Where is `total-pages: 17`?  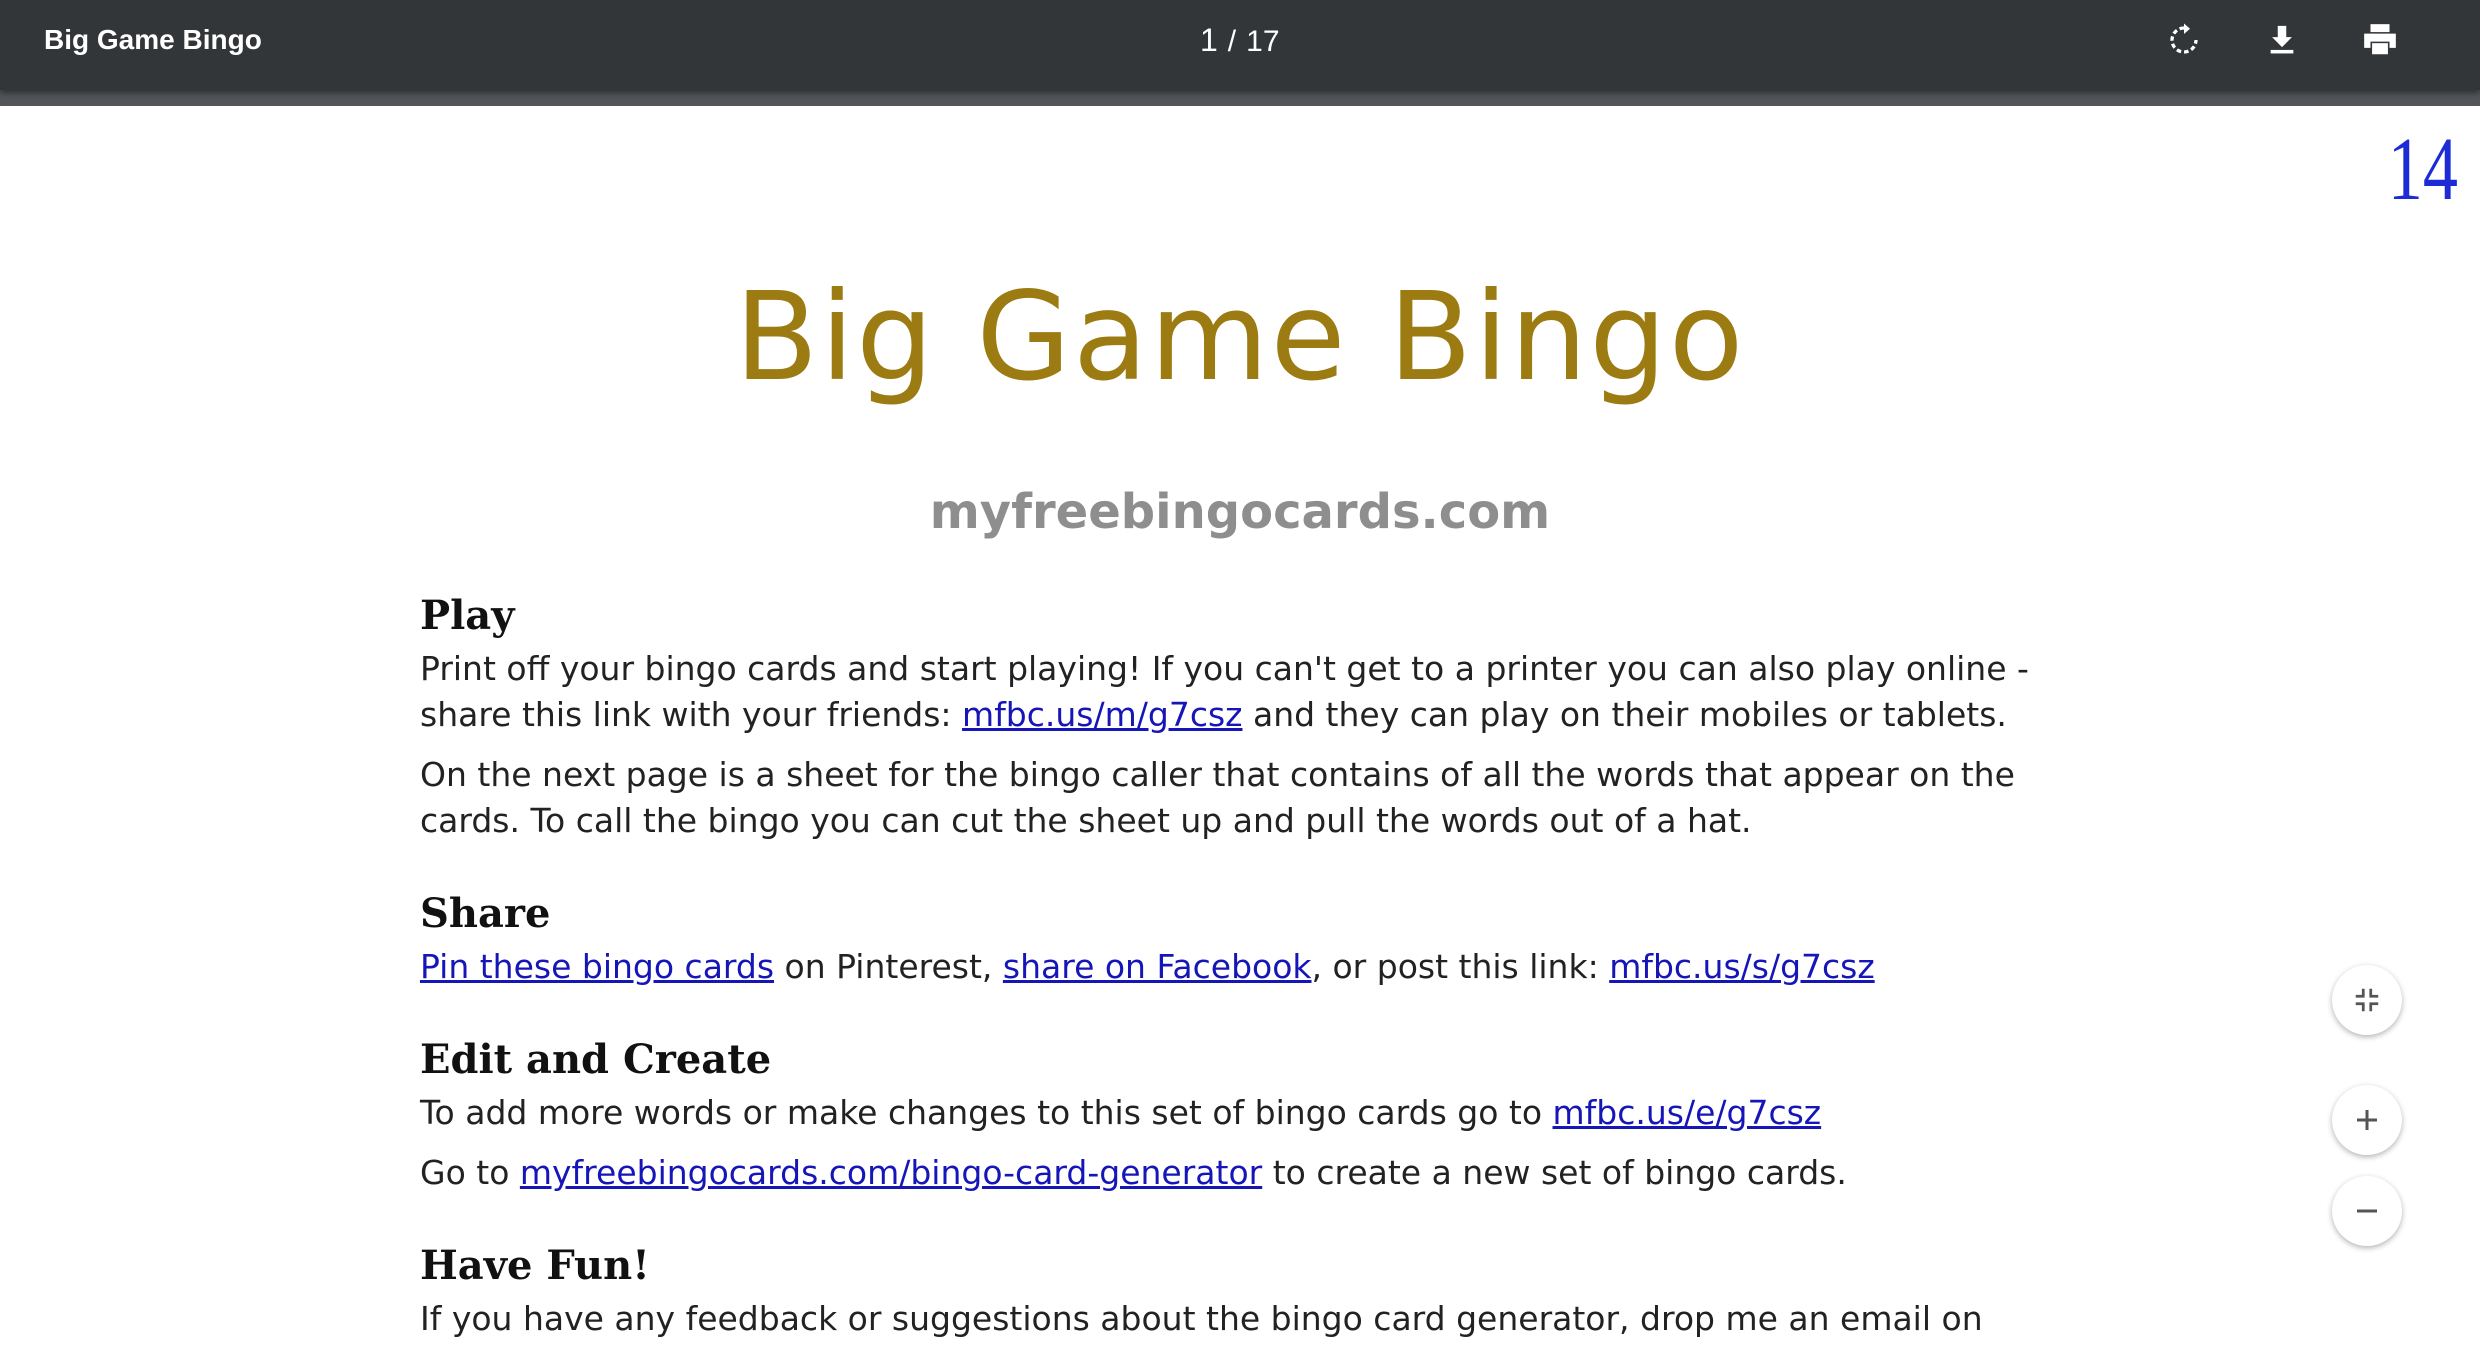
total-pages: 17 is located at coordinates (1263, 41).